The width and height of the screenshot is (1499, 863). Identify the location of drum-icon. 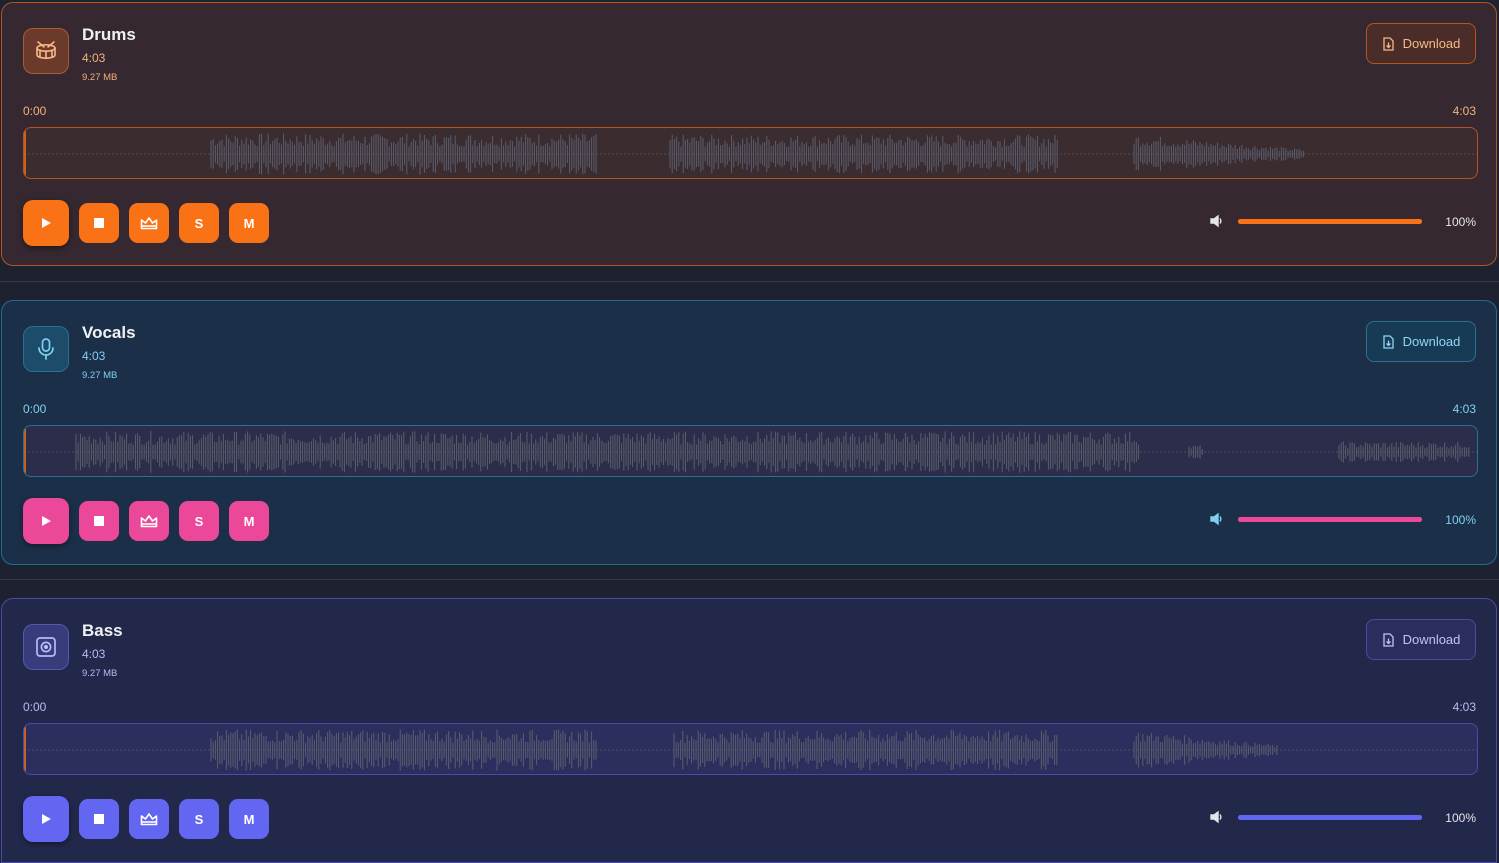
(46, 51).